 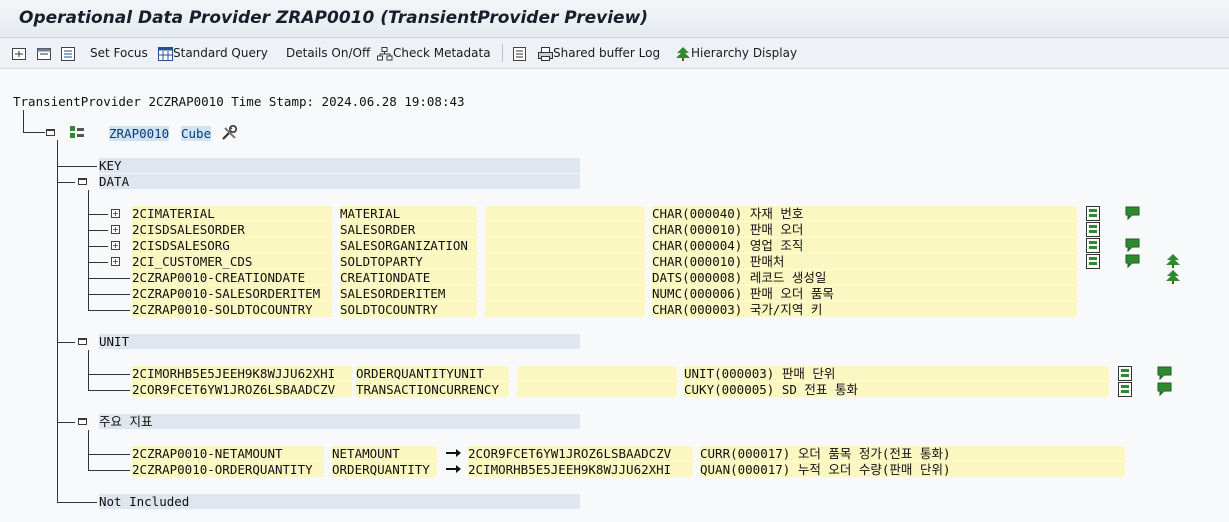 What do you see at coordinates (864, 277) in the screenshot?
I see `data-type: DATS(000008) 레코드 생성일` at bounding box center [864, 277].